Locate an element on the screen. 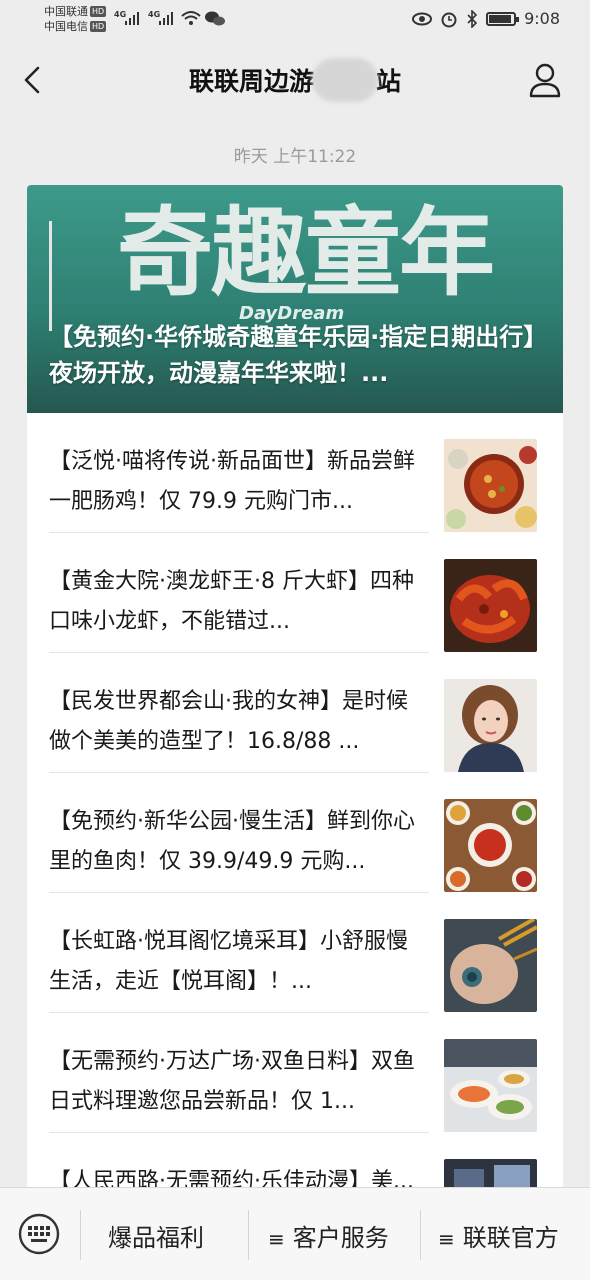  menu-item-label: 联联官方 is located at coordinates (510, 1238).